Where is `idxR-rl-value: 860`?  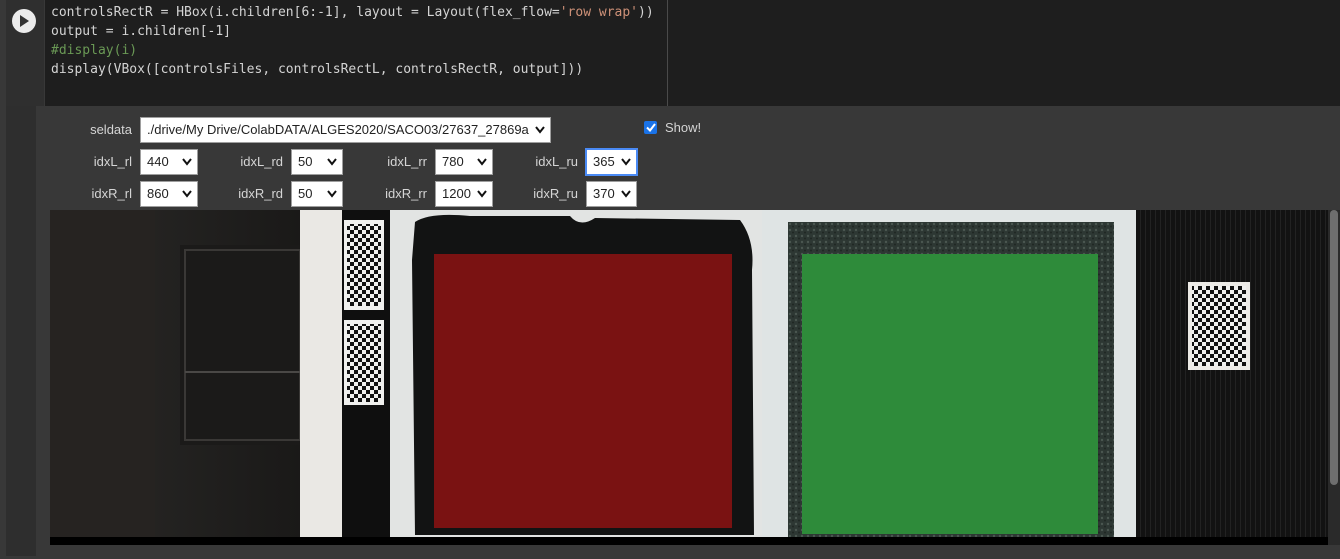
idxR-rl-value: 860 is located at coordinates (158, 193).